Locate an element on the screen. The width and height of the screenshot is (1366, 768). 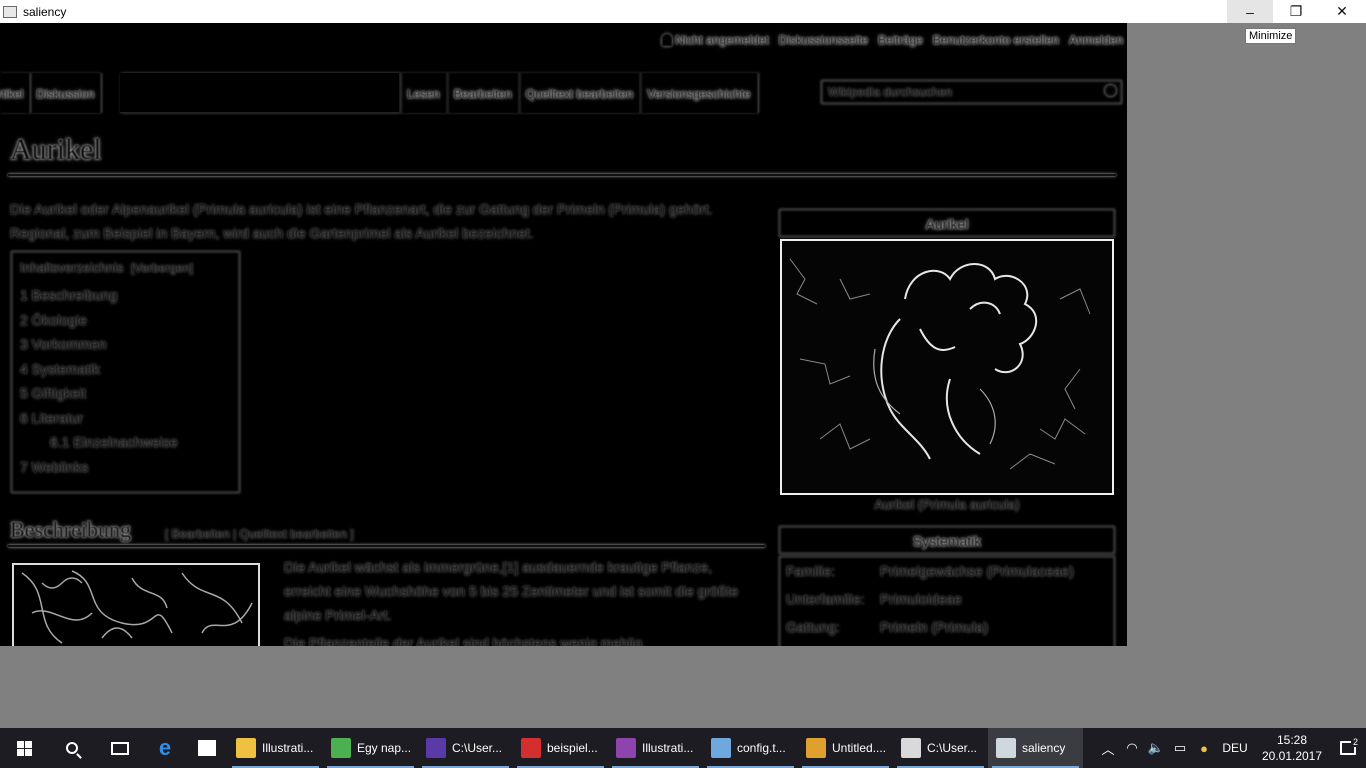
toc-item: 6.1 Einzelnachweise is located at coordinates (114, 442).